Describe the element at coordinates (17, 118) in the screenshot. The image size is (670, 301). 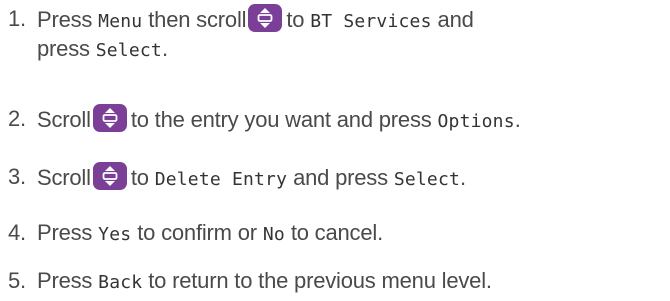
I see `step-number: 2.` at that location.